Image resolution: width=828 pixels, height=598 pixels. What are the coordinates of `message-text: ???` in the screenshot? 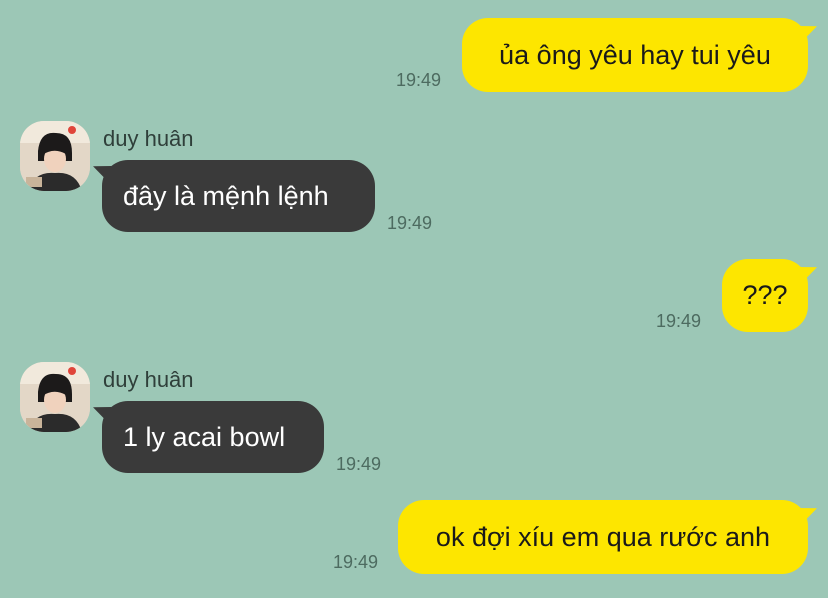 It's located at (765, 295).